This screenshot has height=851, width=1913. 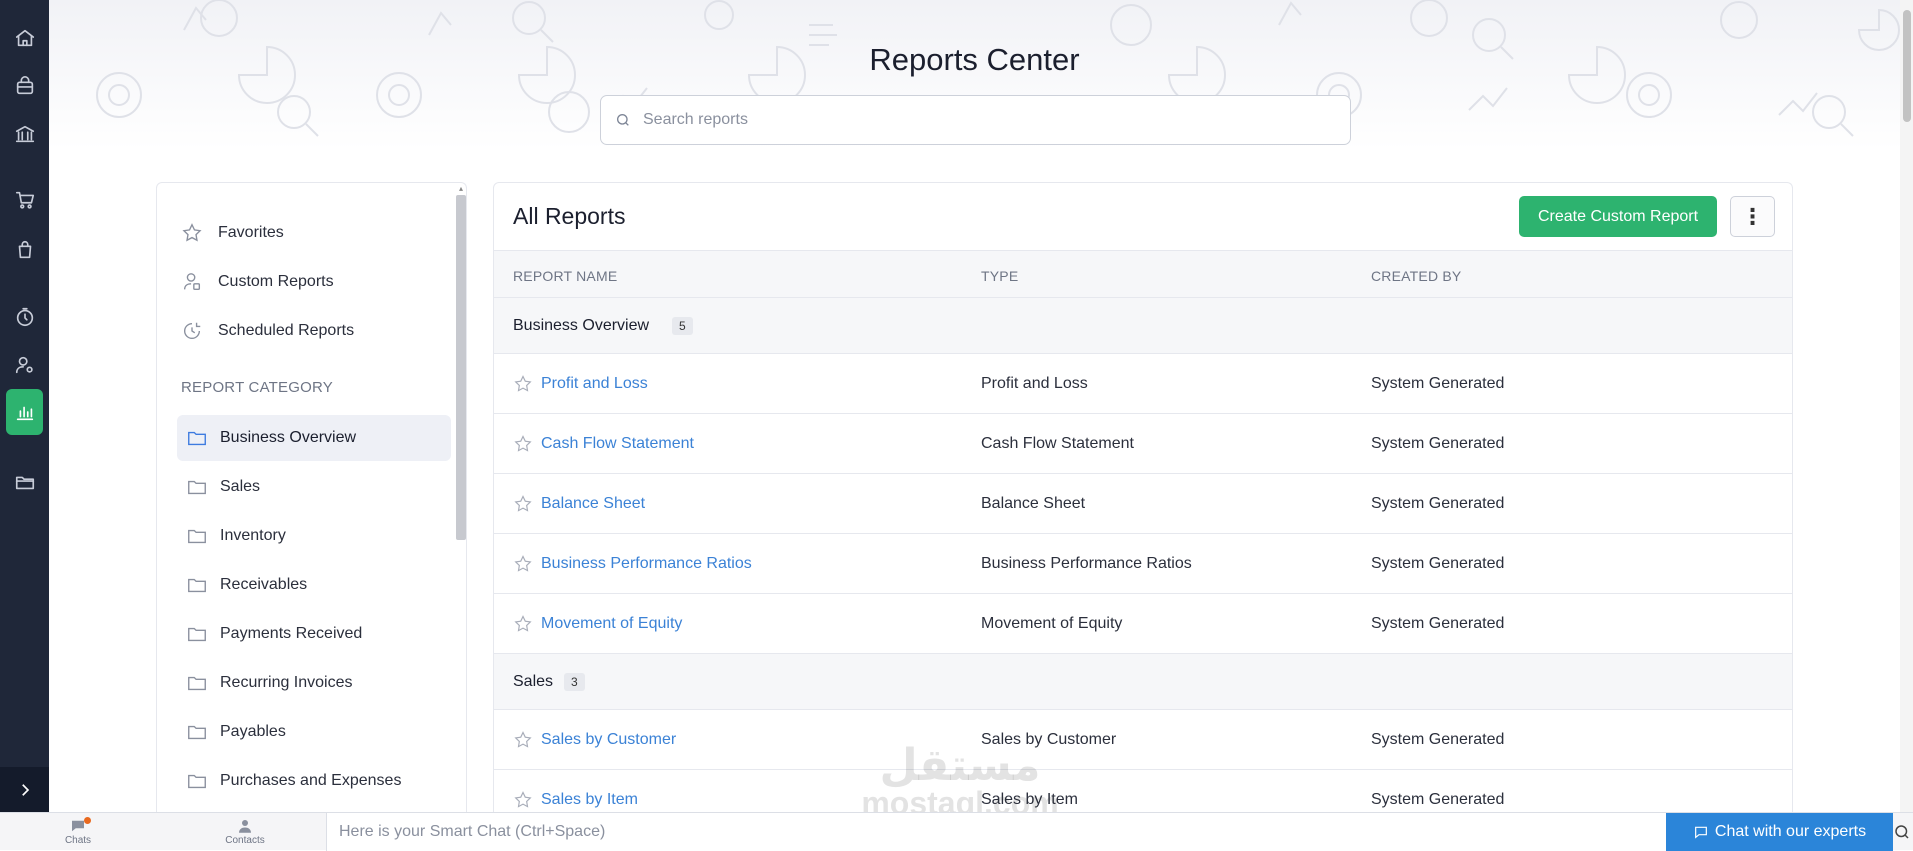 I want to click on report-name-link: Sales by Customer, so click(x=608, y=740).